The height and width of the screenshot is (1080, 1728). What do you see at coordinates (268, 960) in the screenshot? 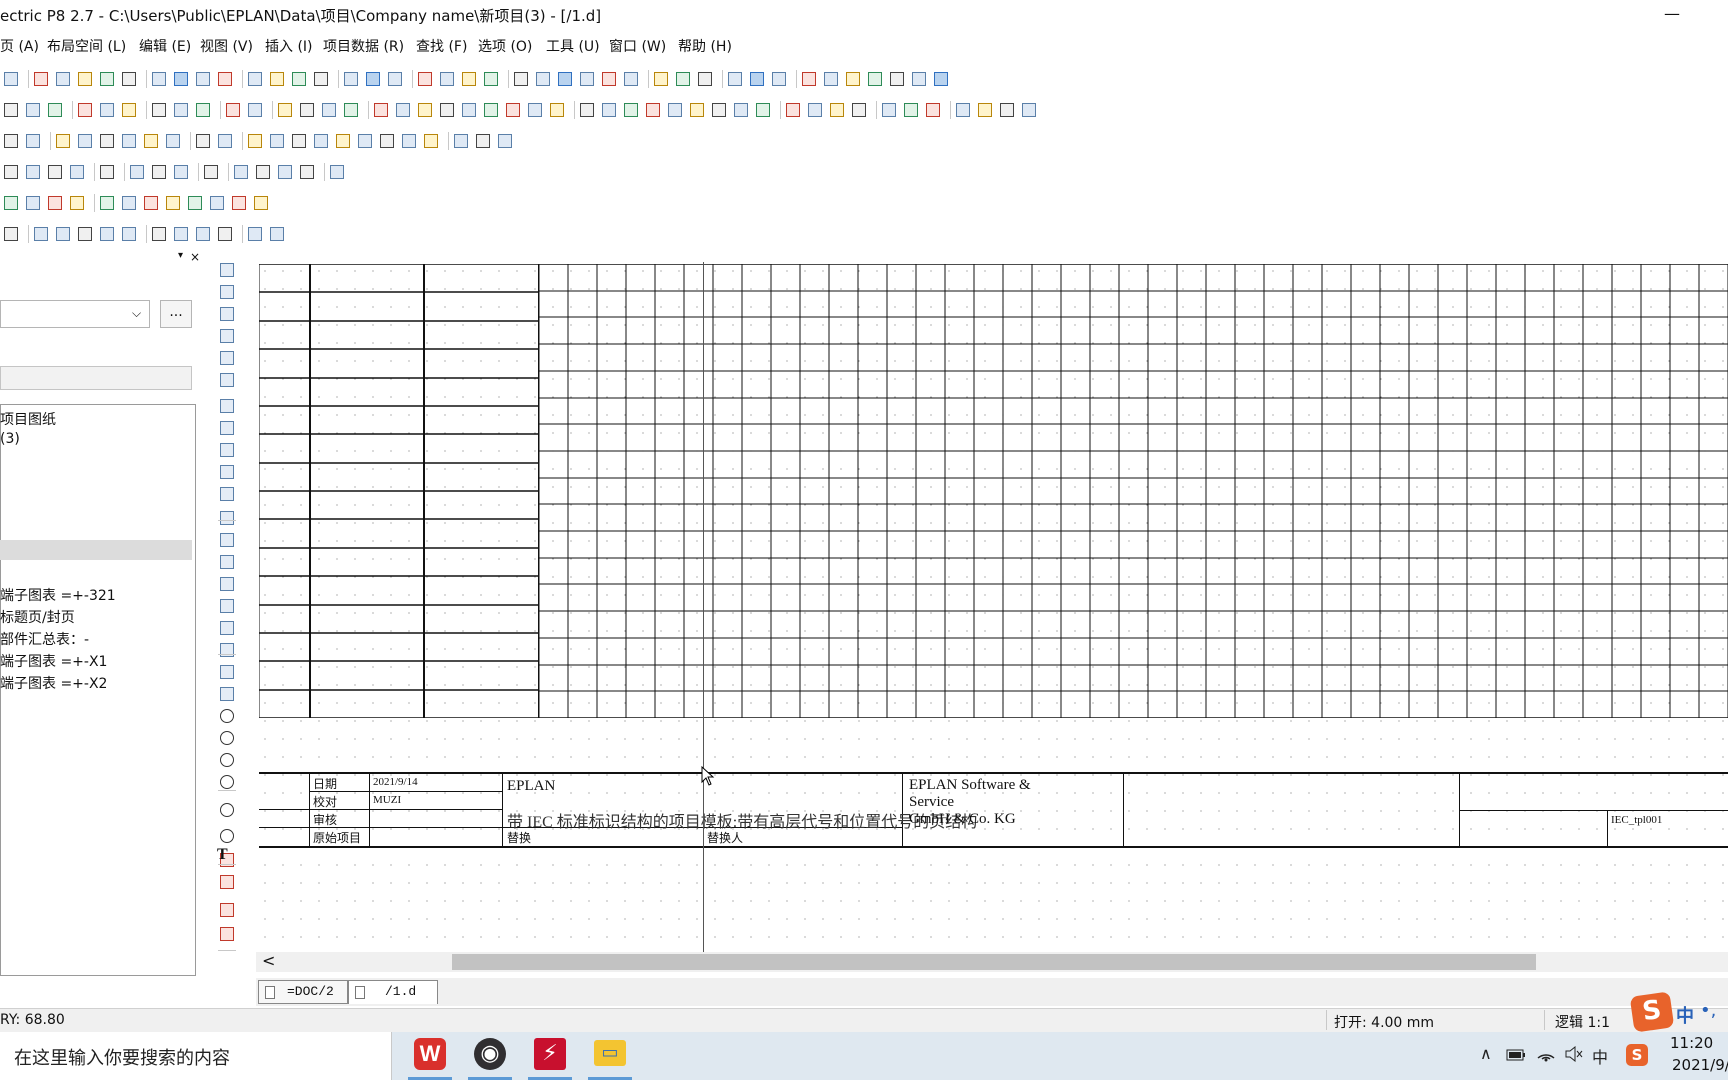
I see `scroll-left-icon: <` at bounding box center [268, 960].